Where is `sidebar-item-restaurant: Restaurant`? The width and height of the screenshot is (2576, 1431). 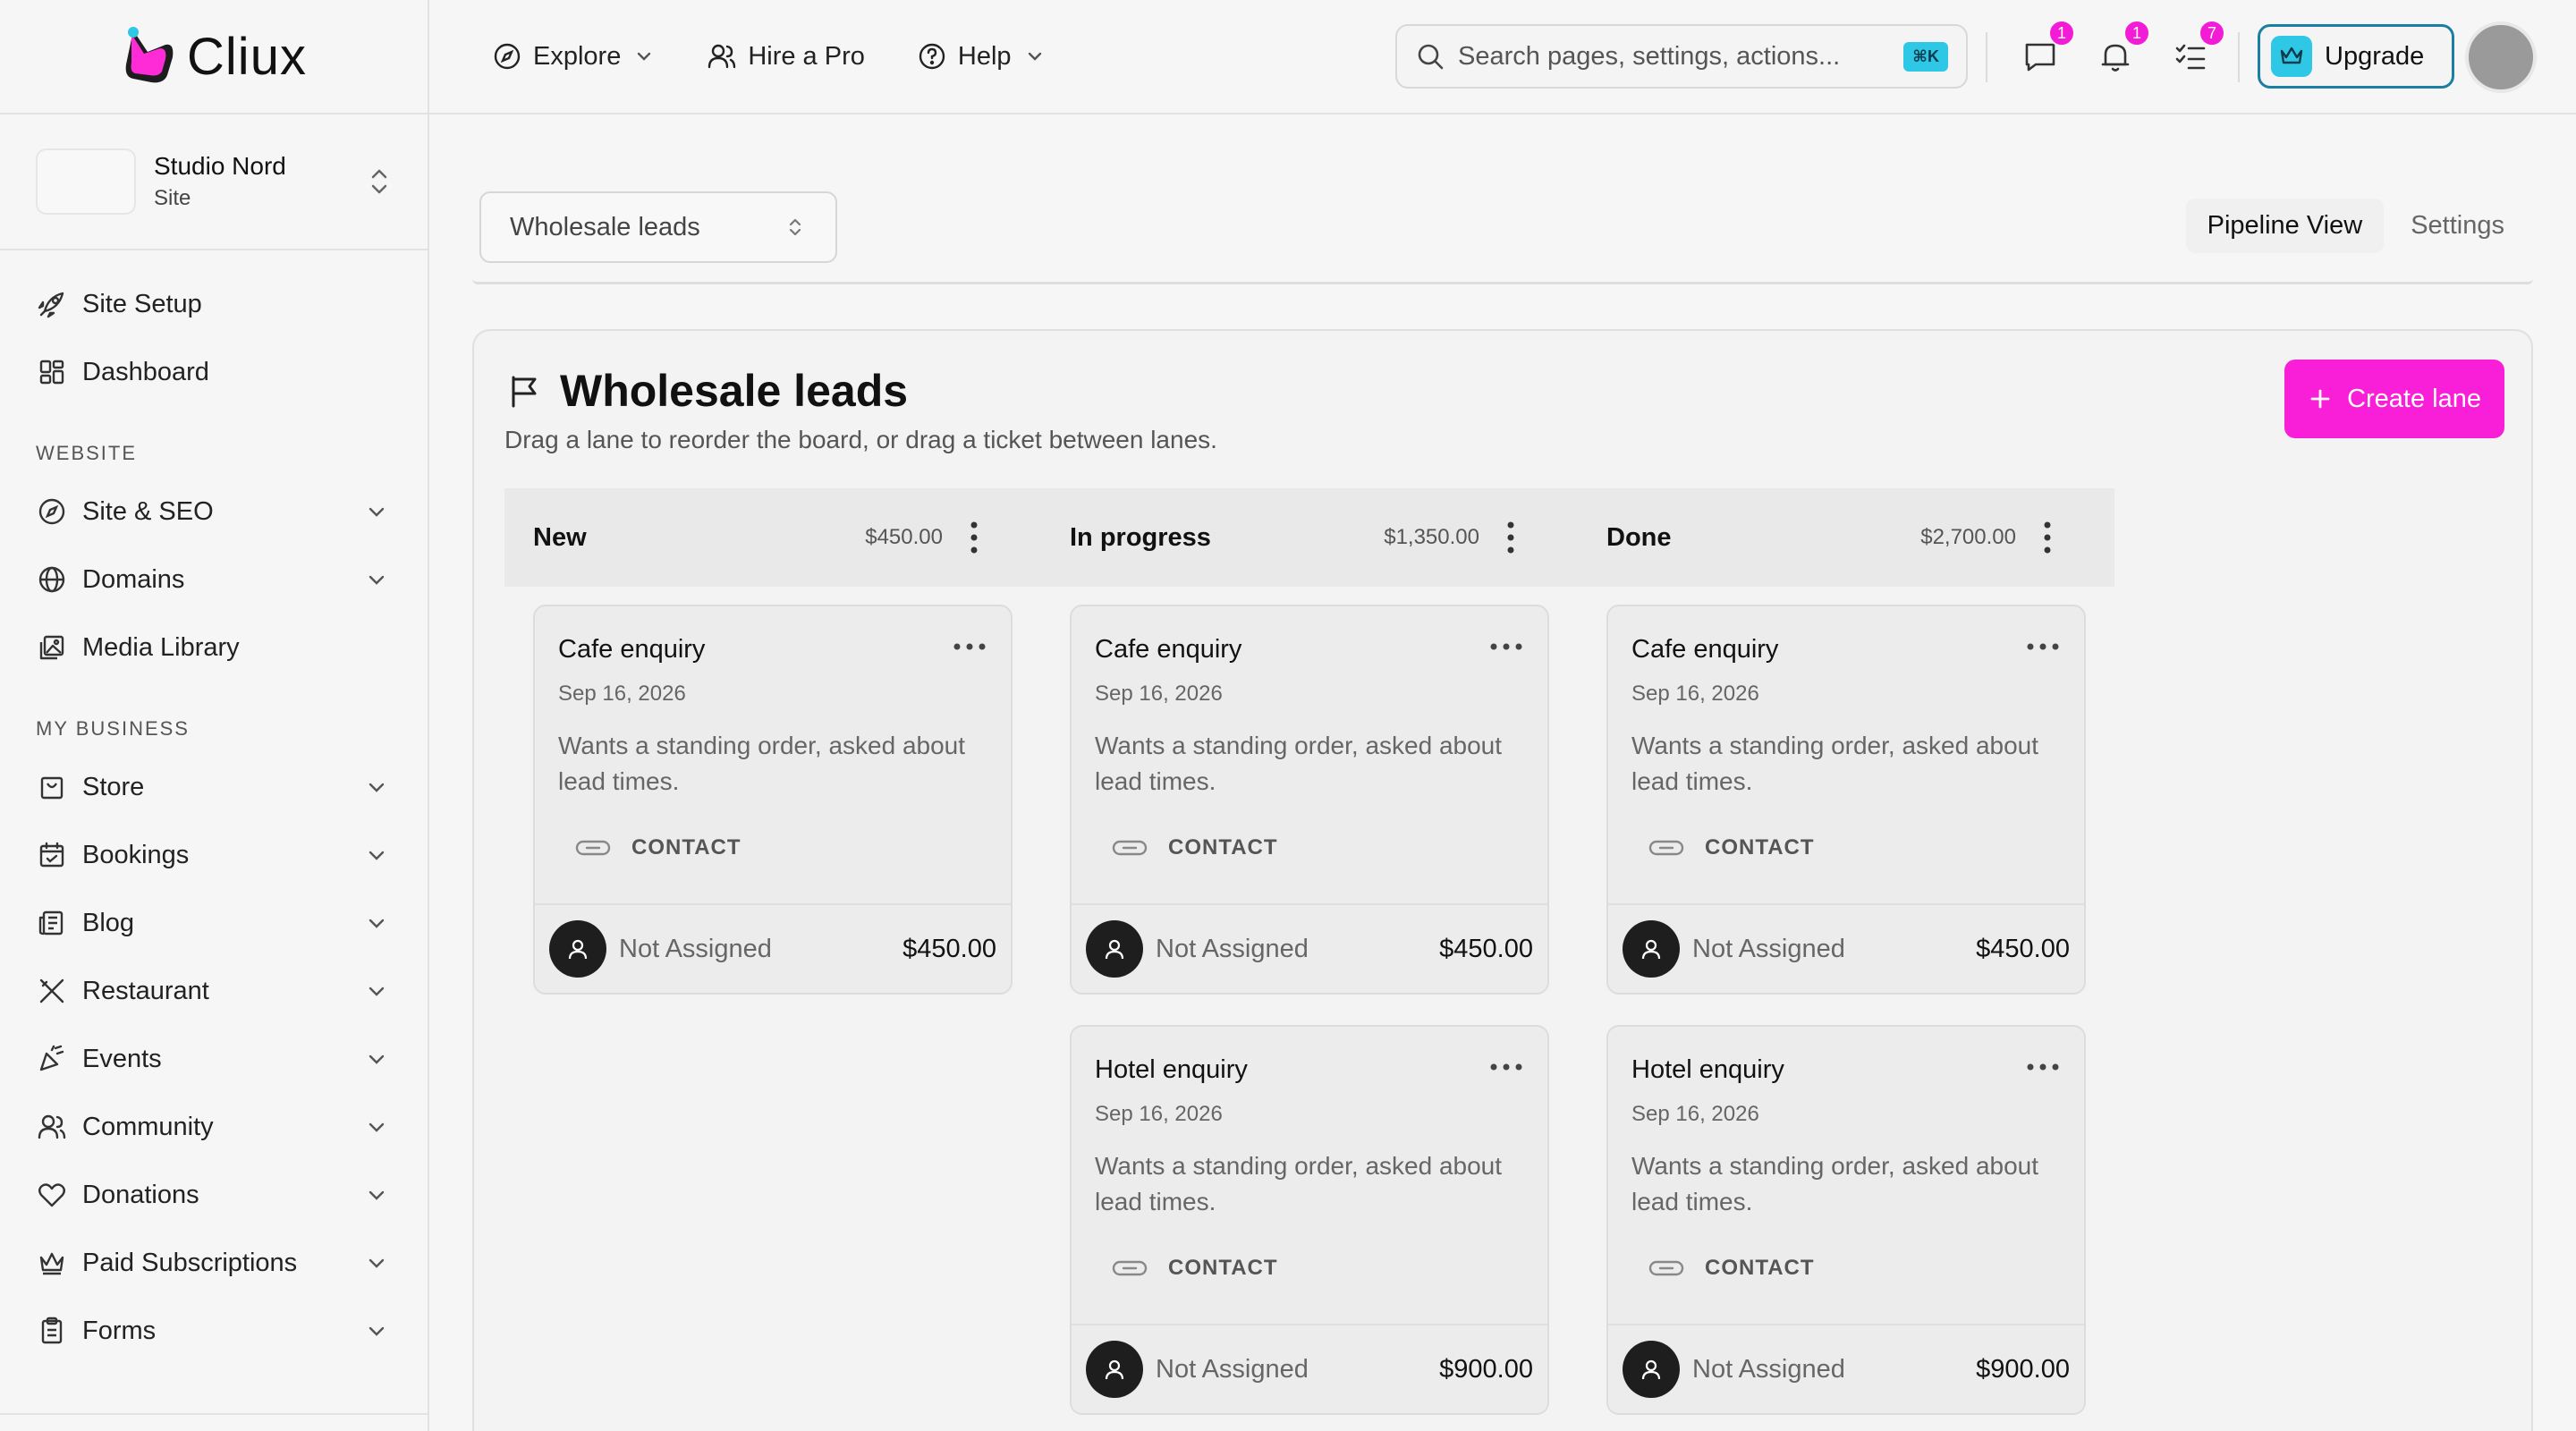 sidebar-item-restaurant: Restaurant is located at coordinates (214, 991).